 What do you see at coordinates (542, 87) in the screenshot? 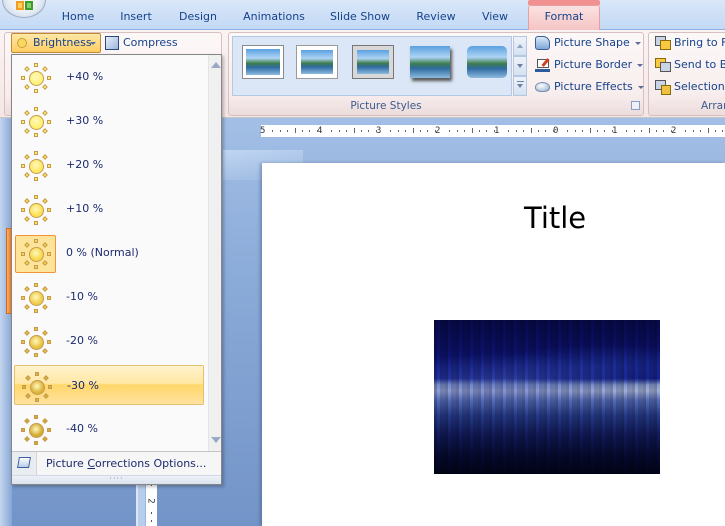
I see `picture-effects-icon` at bounding box center [542, 87].